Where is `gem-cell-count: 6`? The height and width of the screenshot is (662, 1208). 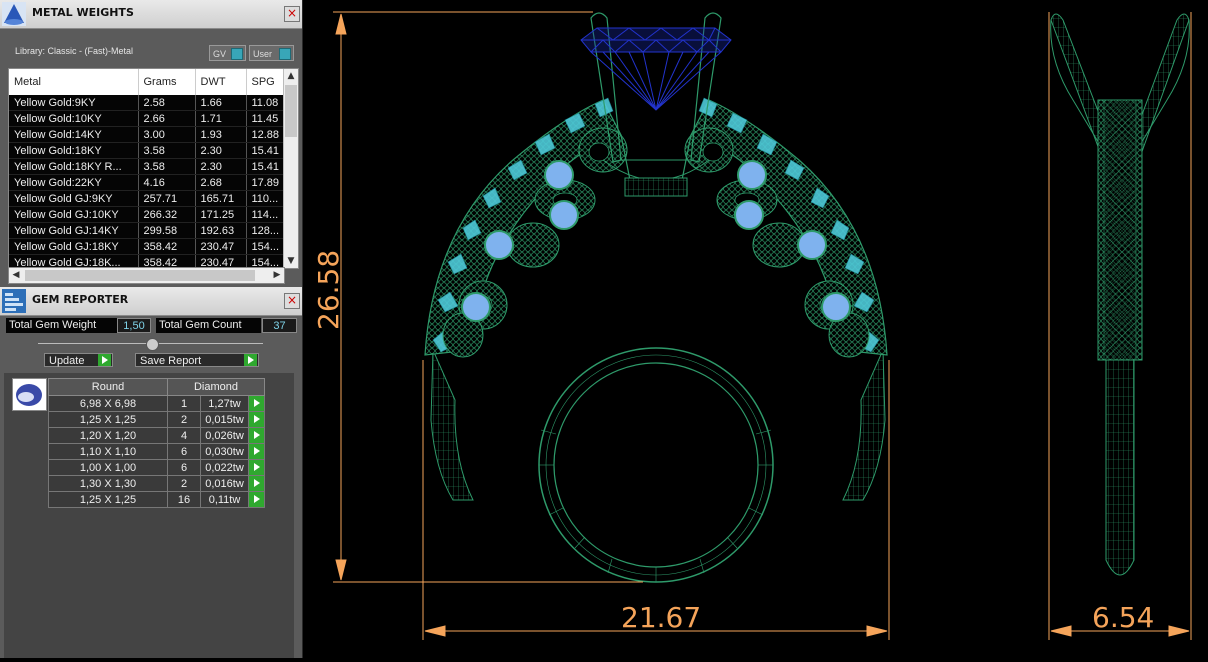 gem-cell-count: 6 is located at coordinates (184, 467).